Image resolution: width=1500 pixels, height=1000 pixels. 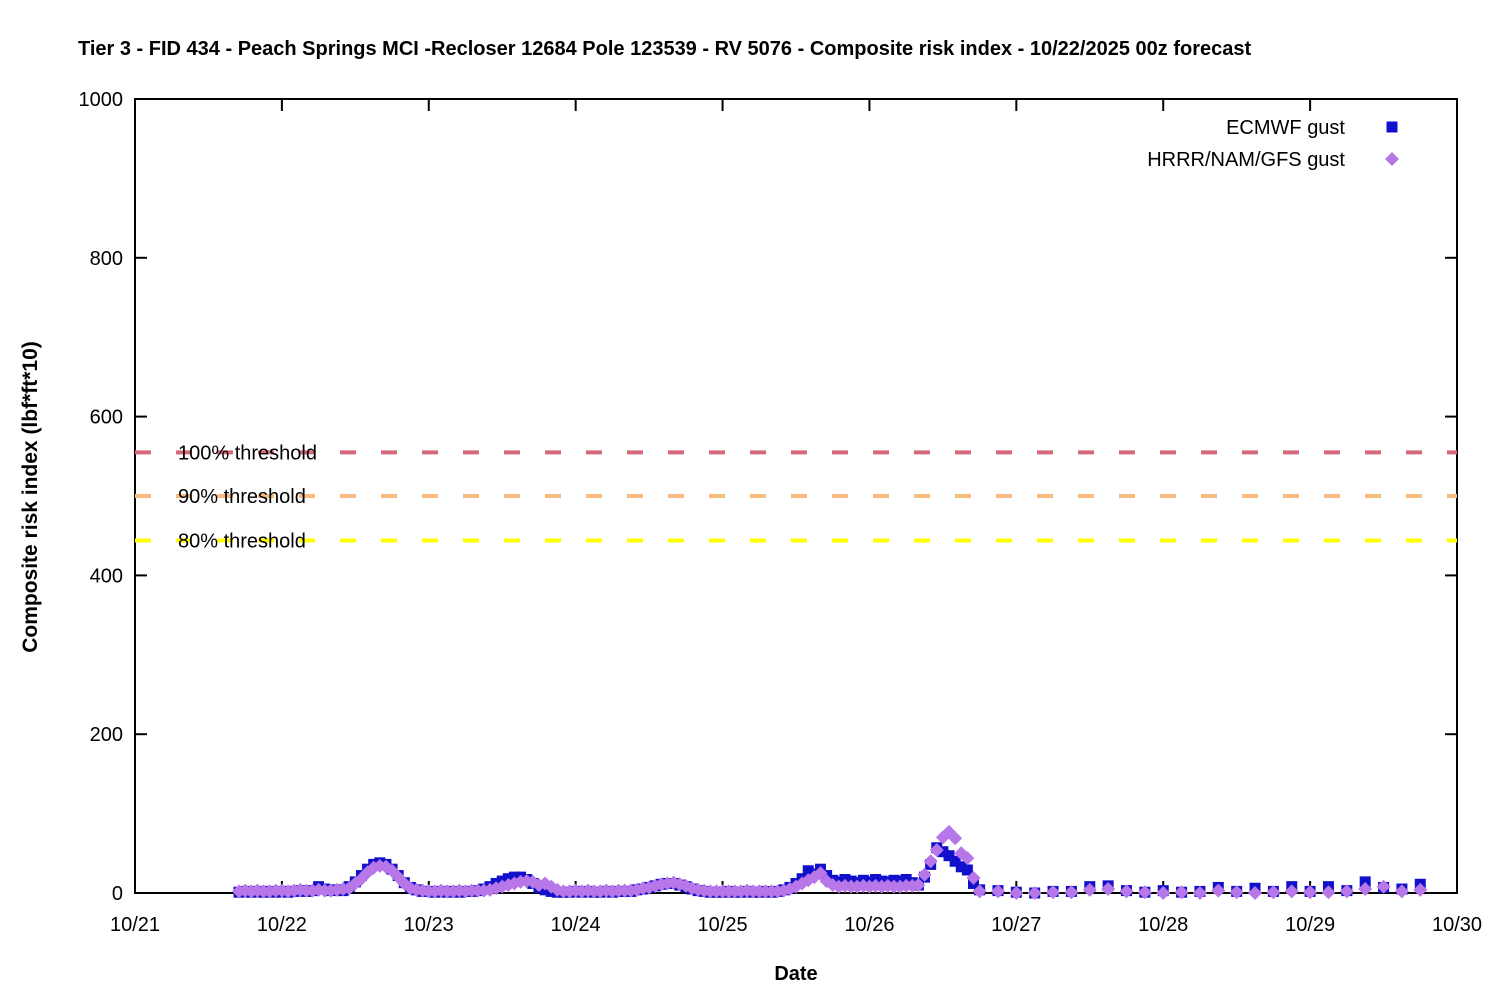 I want to click on legend-marker-diamond, so click(x=1392, y=159).